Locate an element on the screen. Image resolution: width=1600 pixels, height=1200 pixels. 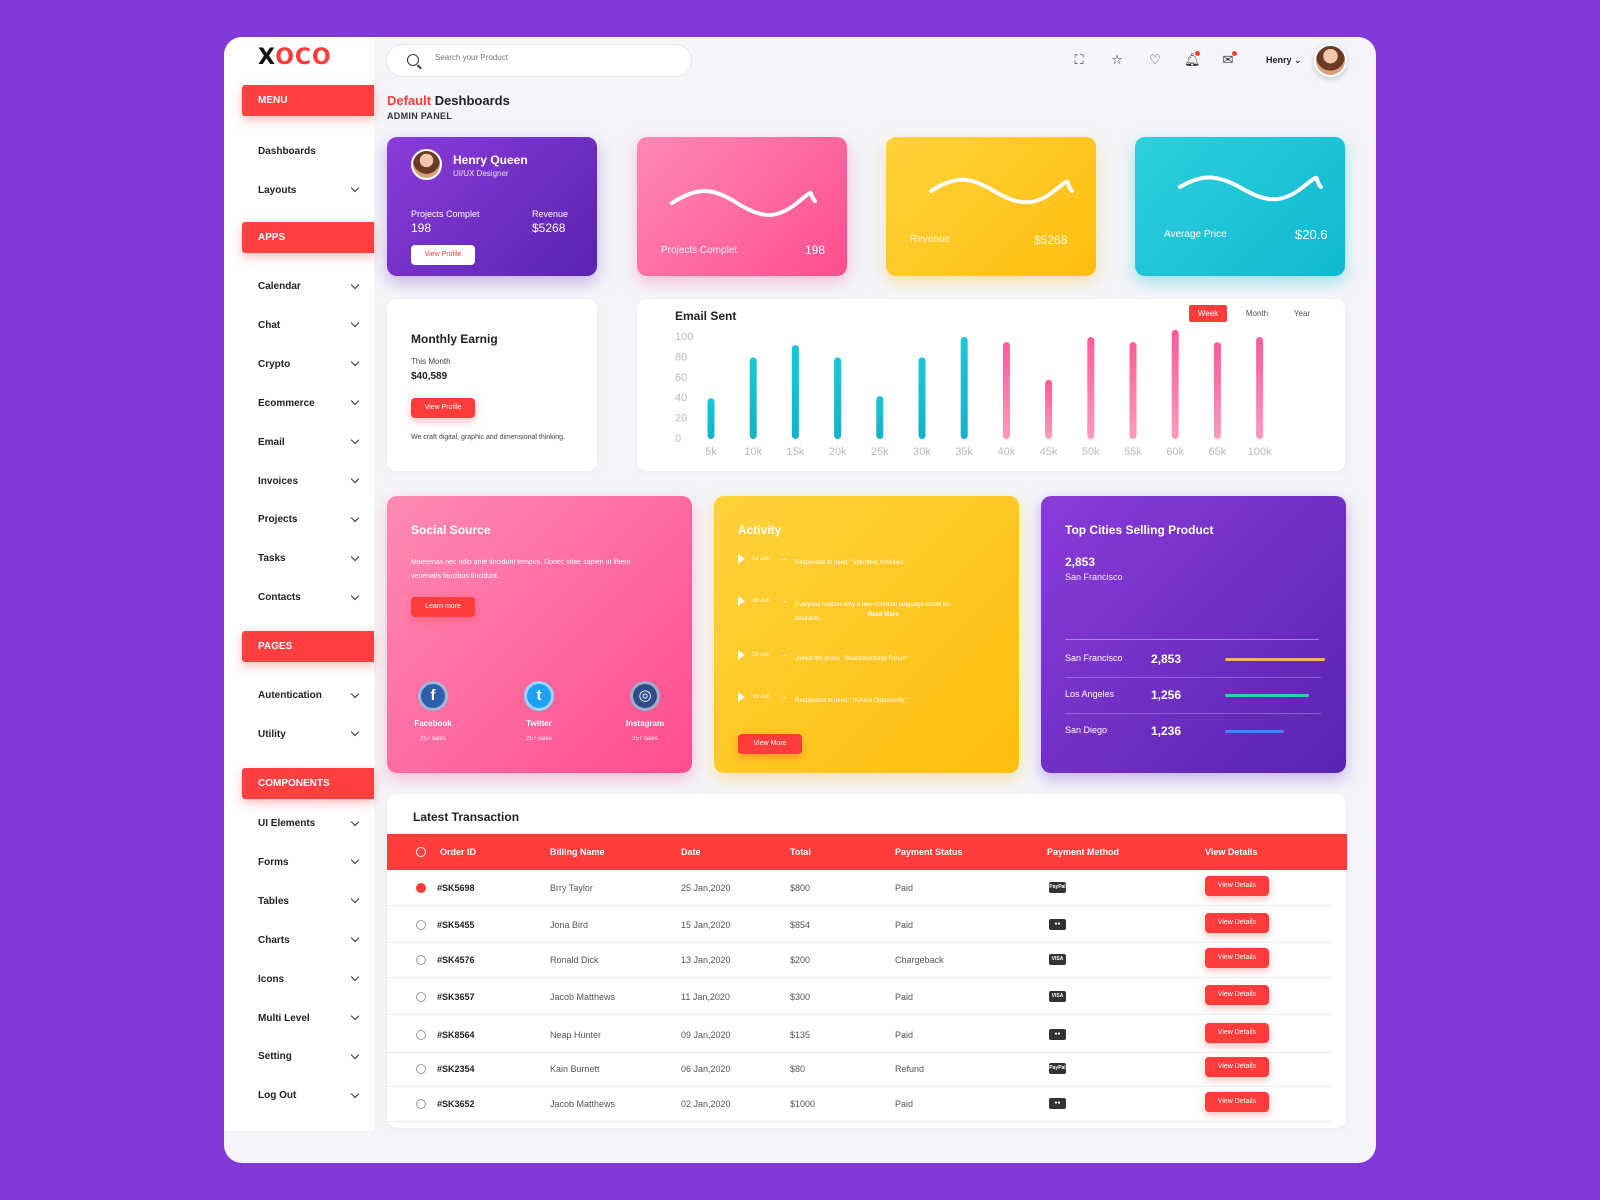
sidebar-item-contacts: Contacts is located at coordinates (309, 597).